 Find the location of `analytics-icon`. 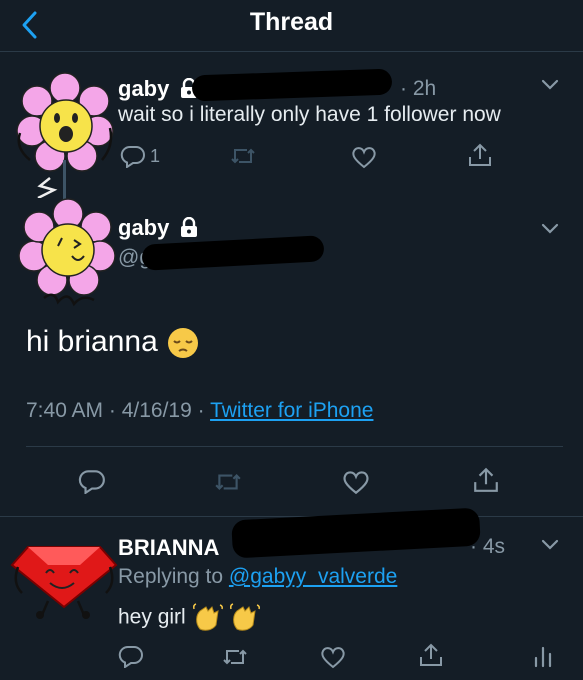

analytics-icon is located at coordinates (543, 657).